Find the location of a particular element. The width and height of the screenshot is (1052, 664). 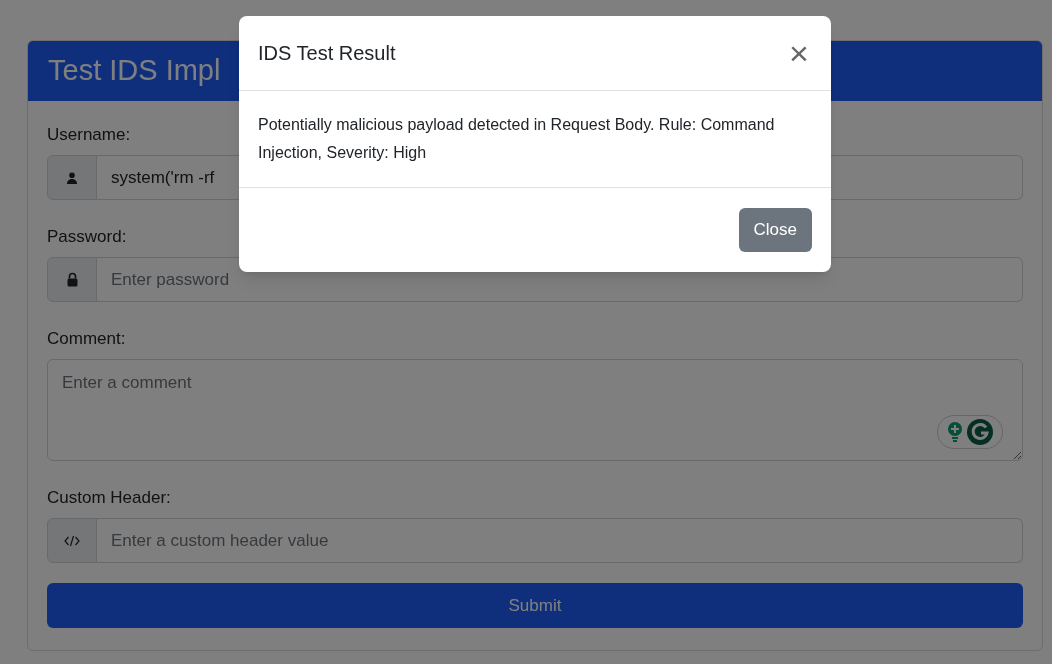

modal-title: IDS Test Result is located at coordinates (327, 53).